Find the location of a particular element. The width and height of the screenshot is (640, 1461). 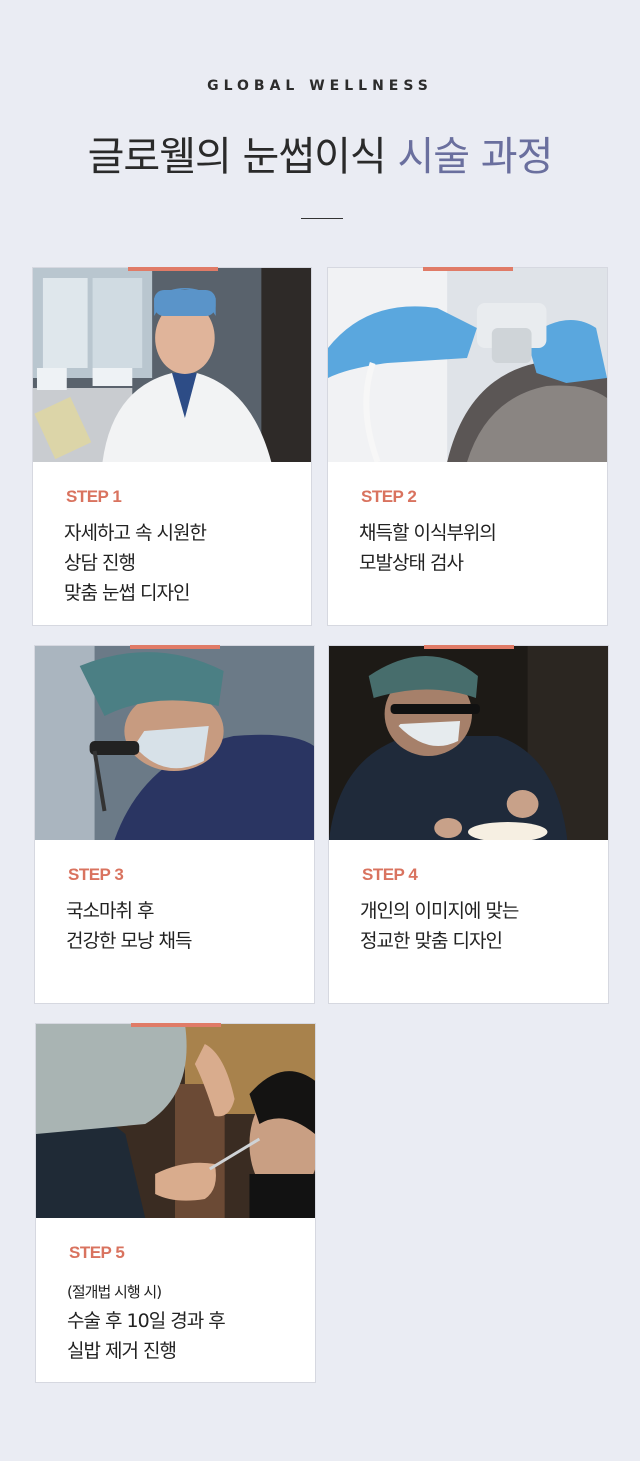

step-text: 상담 진행 is located at coordinates (100, 563).